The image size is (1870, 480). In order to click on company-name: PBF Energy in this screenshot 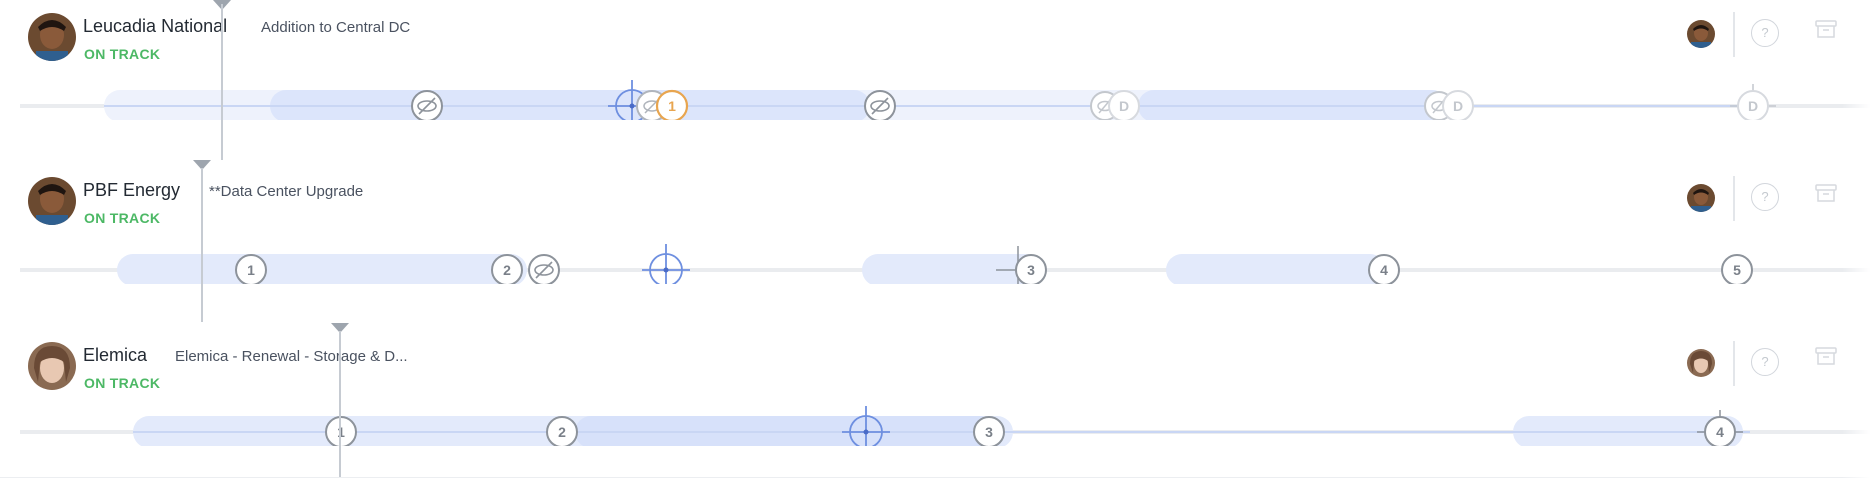, I will do `click(131, 190)`.